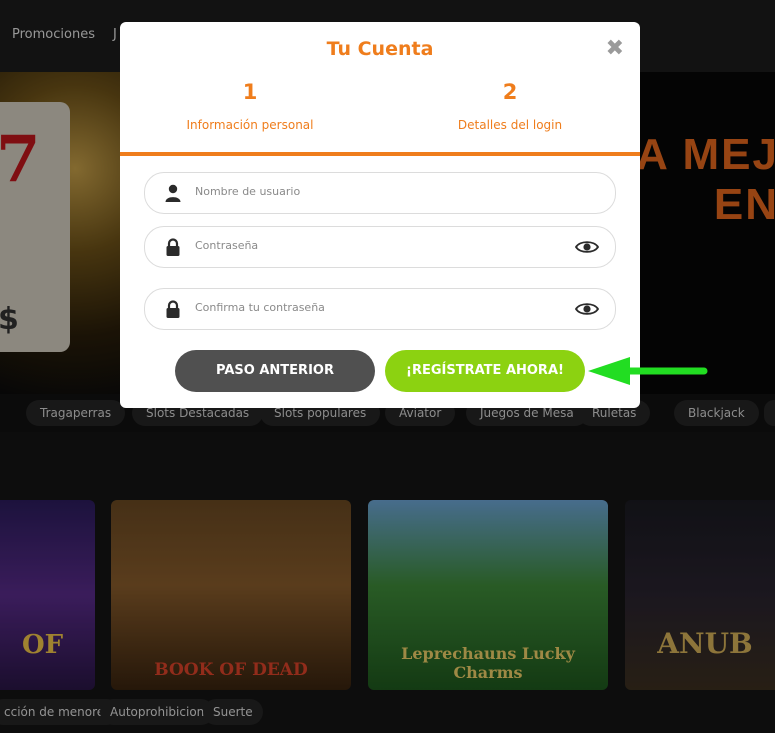 The width and height of the screenshot is (775, 733). What do you see at coordinates (510, 106) in the screenshot?
I see `step-2: 2 Detalles del login` at bounding box center [510, 106].